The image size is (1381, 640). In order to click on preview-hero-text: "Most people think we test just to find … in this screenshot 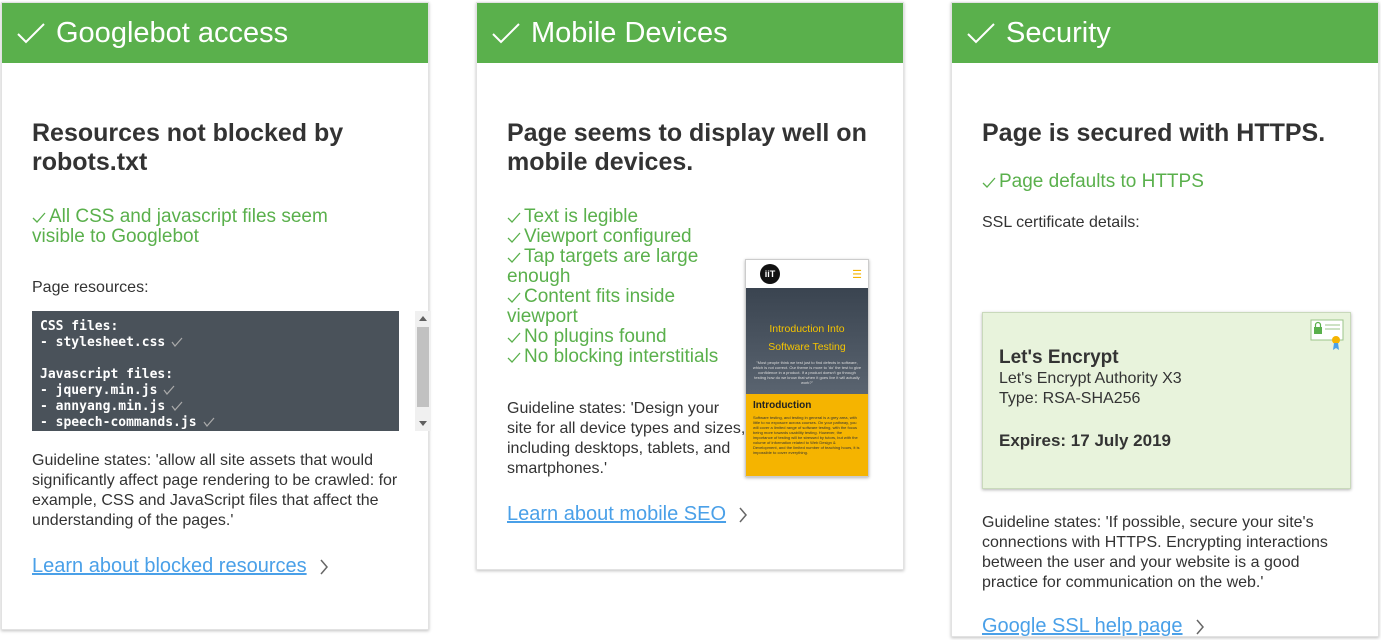, I will do `click(807, 372)`.